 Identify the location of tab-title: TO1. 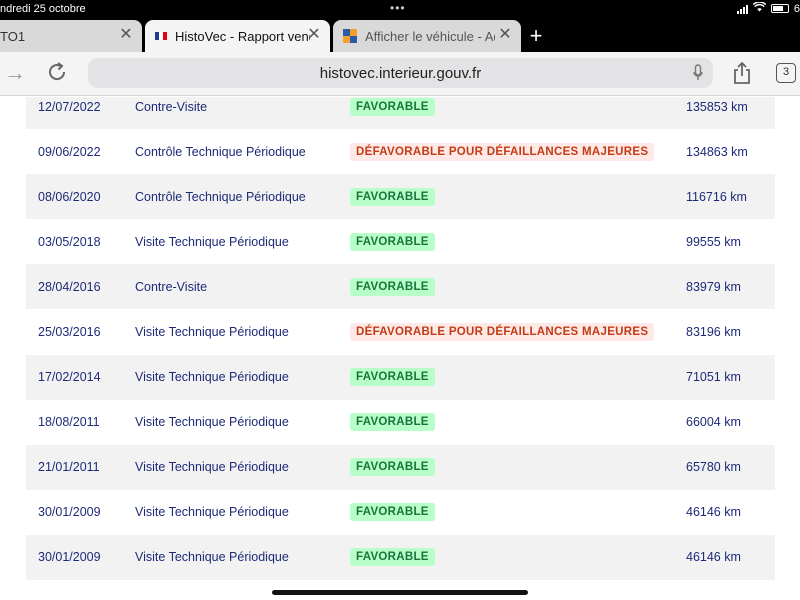
(13, 36).